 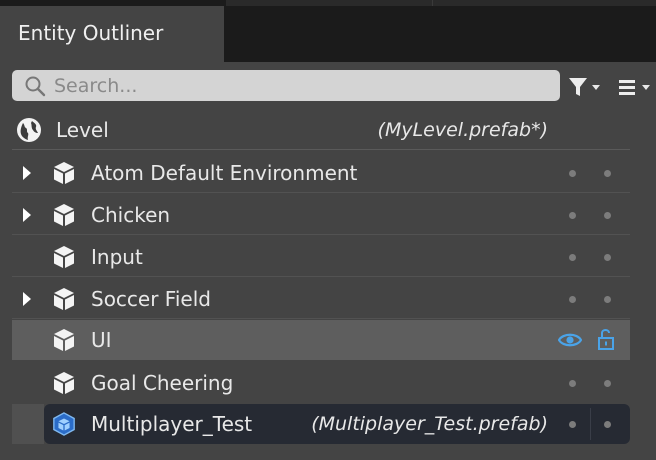 I want to click on search-box, so click(x=286, y=85).